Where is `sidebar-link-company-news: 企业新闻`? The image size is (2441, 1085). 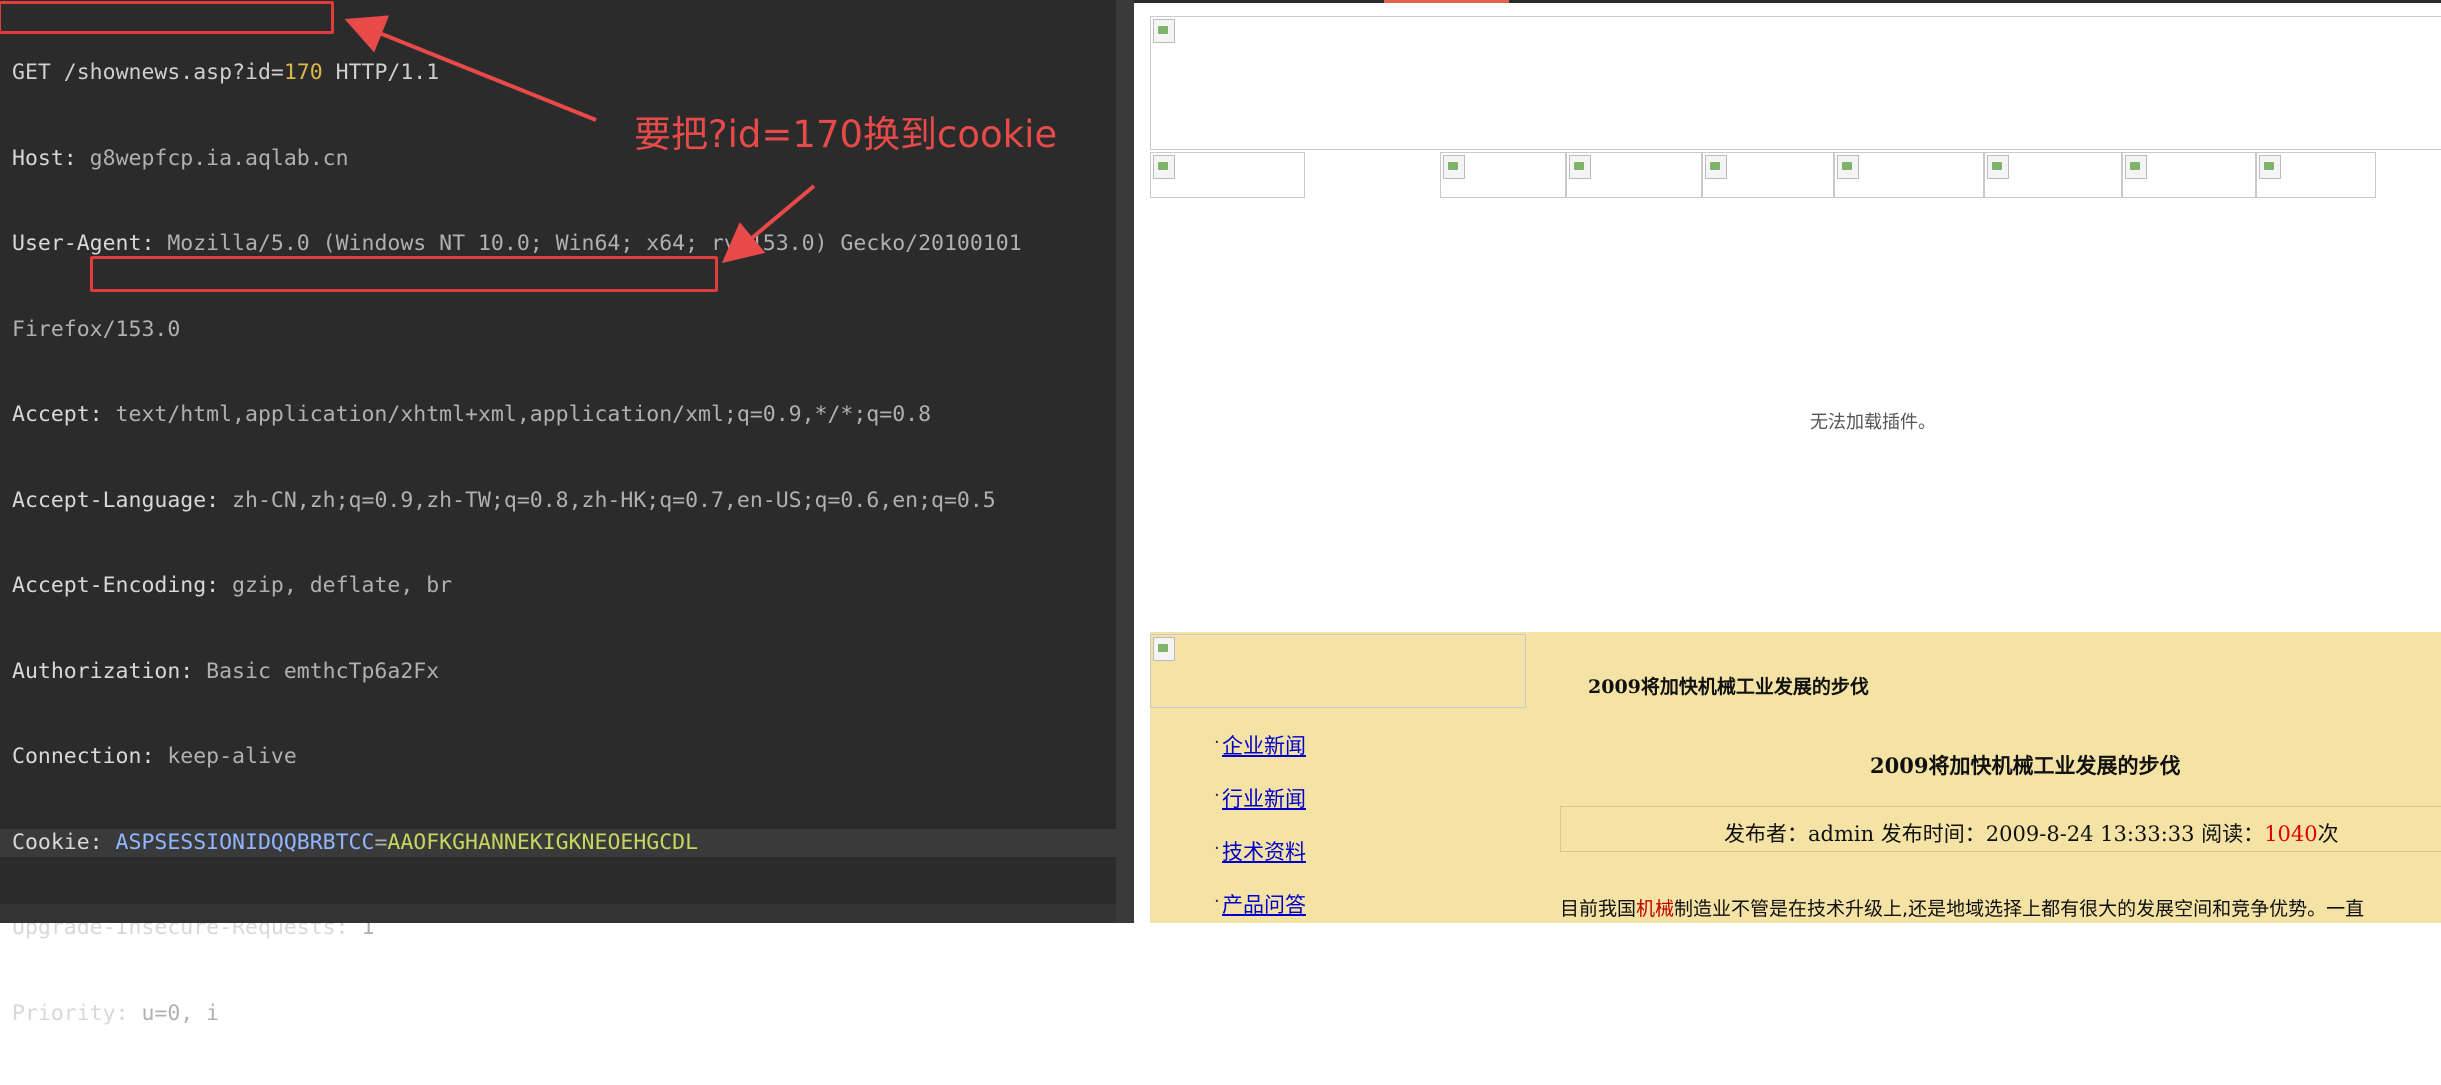 sidebar-link-company-news: 企业新闻 is located at coordinates (1264, 745).